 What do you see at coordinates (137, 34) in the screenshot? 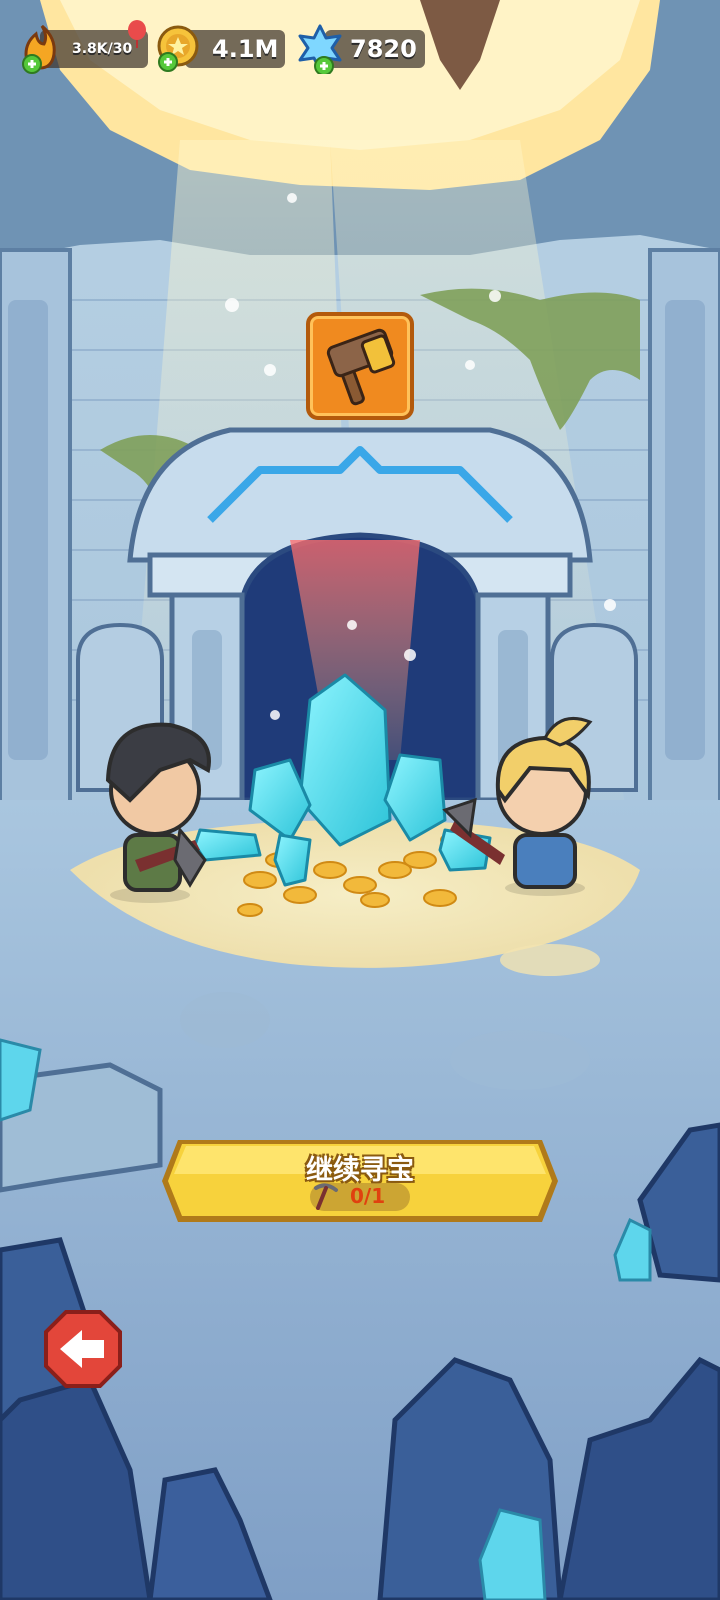
I see `balloon-icon` at bounding box center [137, 34].